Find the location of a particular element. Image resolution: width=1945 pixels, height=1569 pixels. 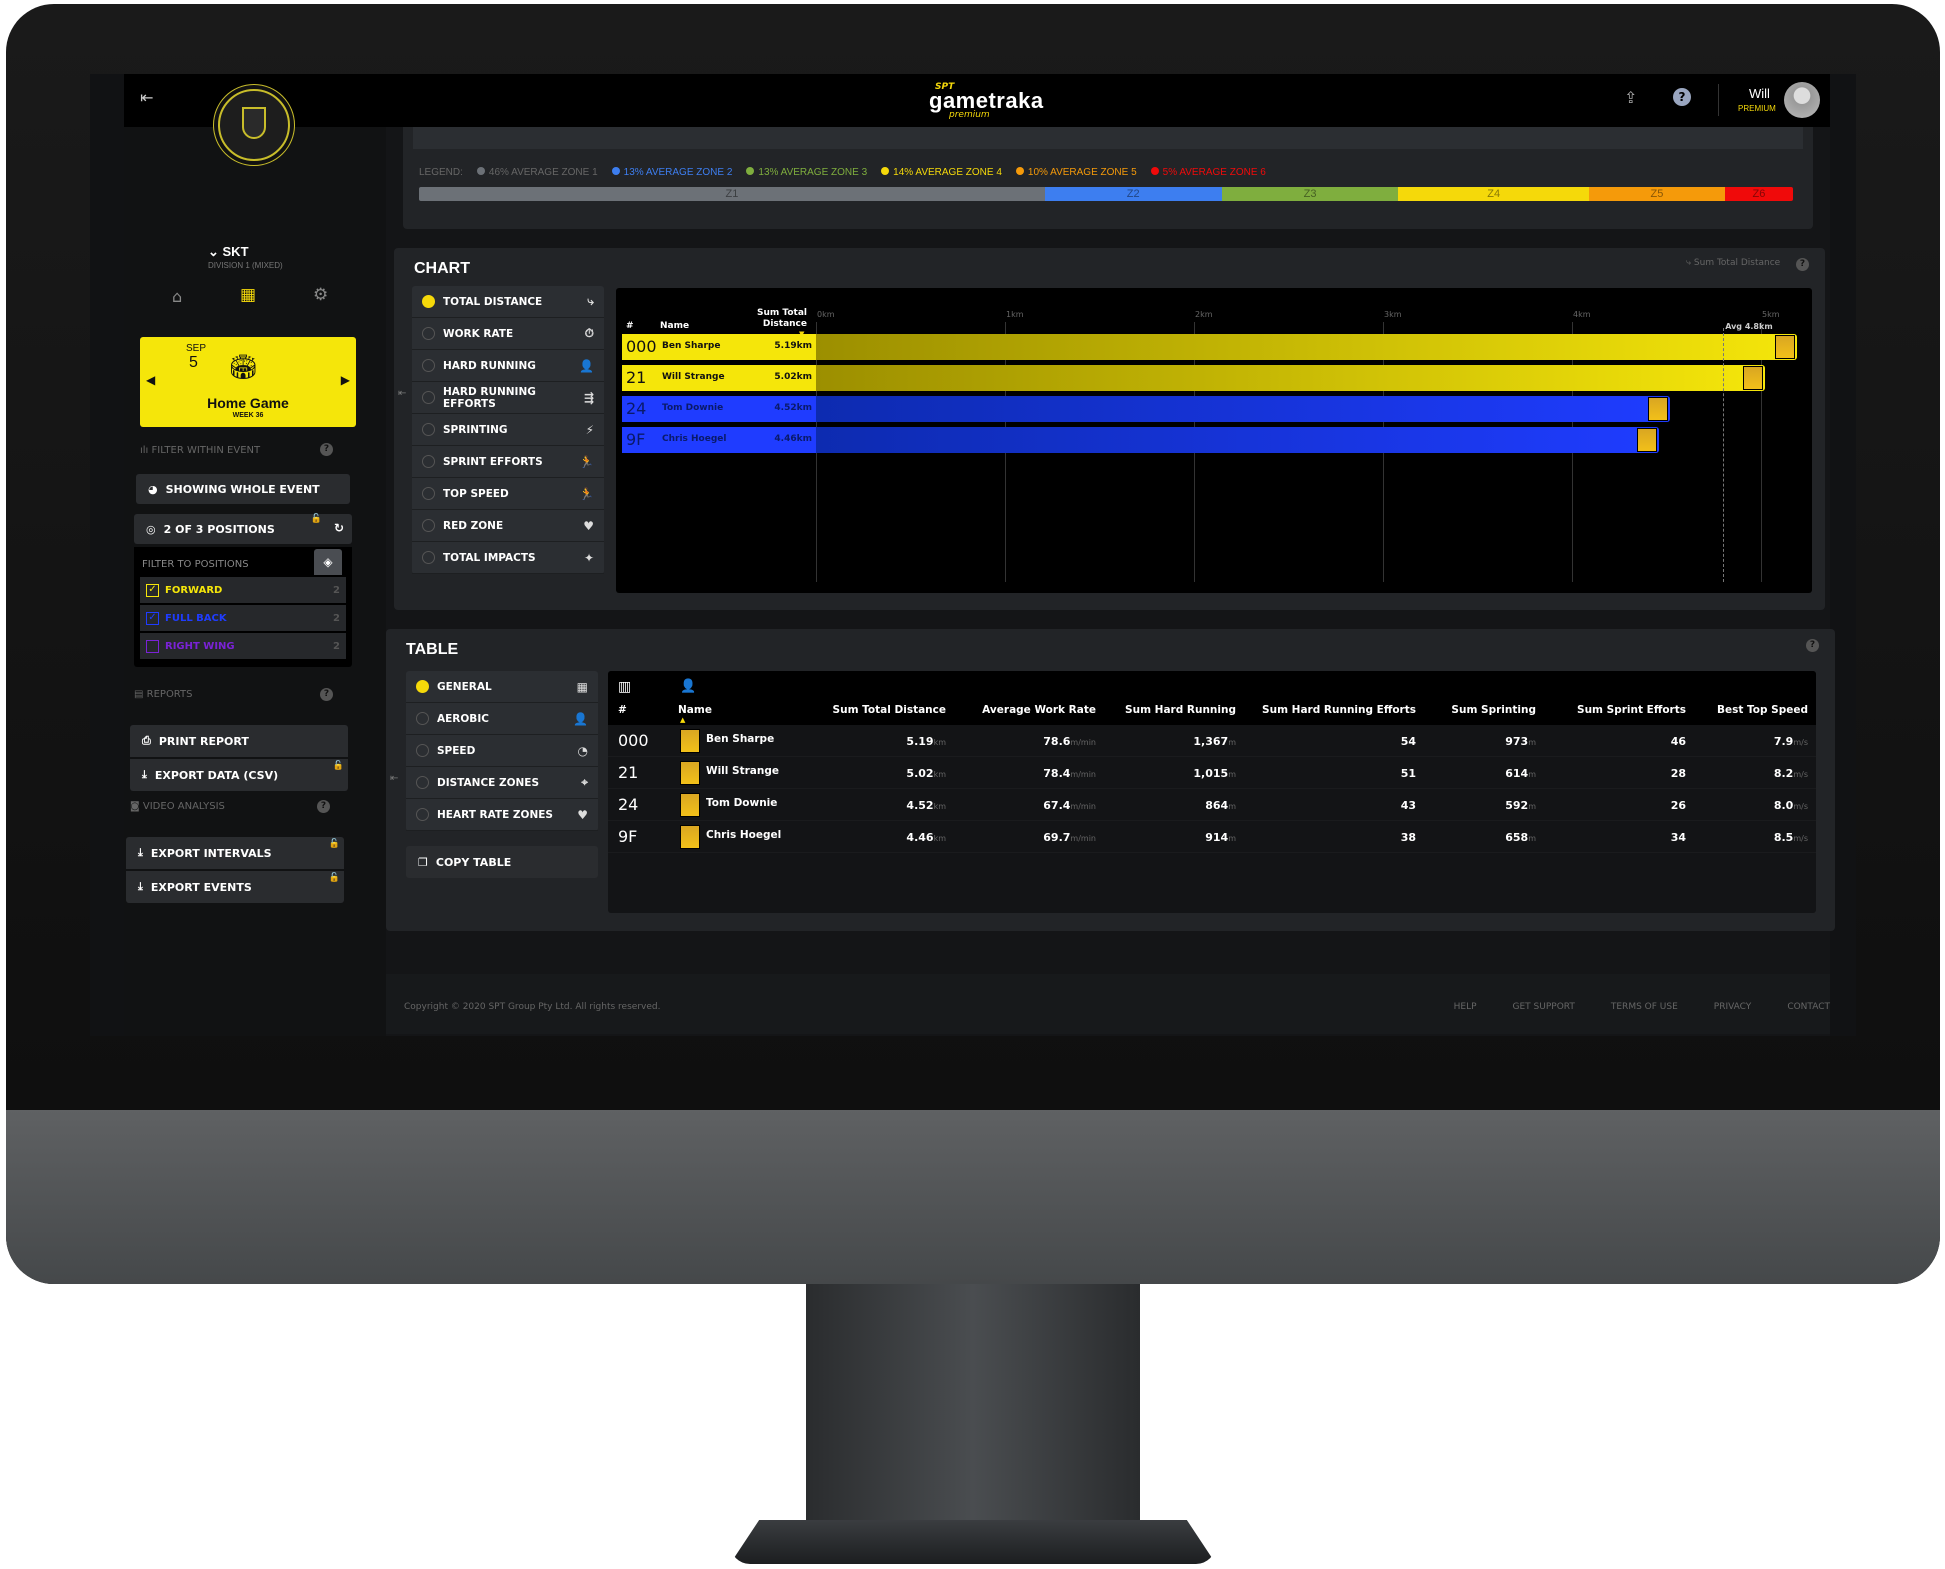

position-option: RIGHT WING 2 is located at coordinates (243, 646).